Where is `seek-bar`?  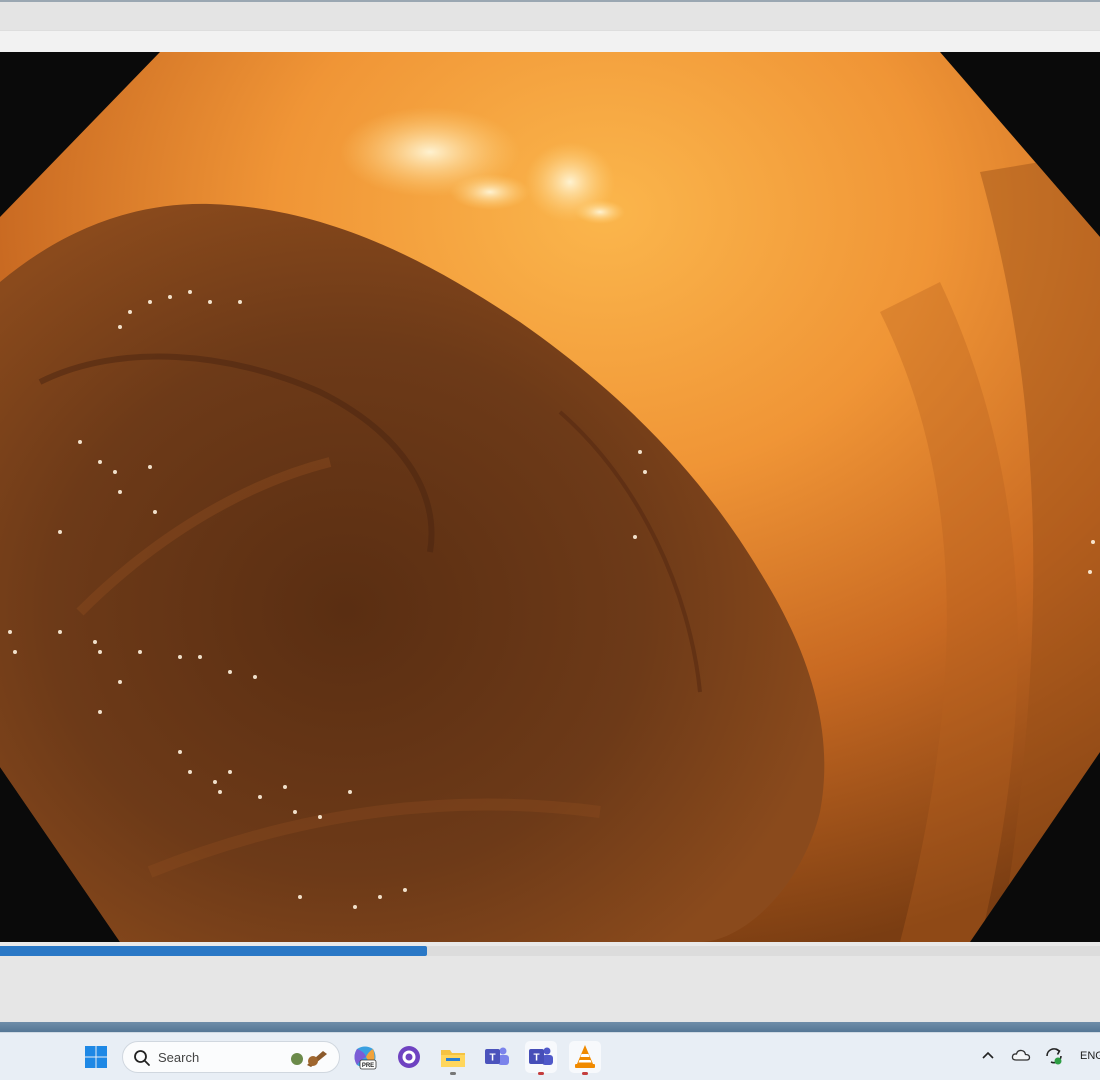 seek-bar is located at coordinates (550, 951).